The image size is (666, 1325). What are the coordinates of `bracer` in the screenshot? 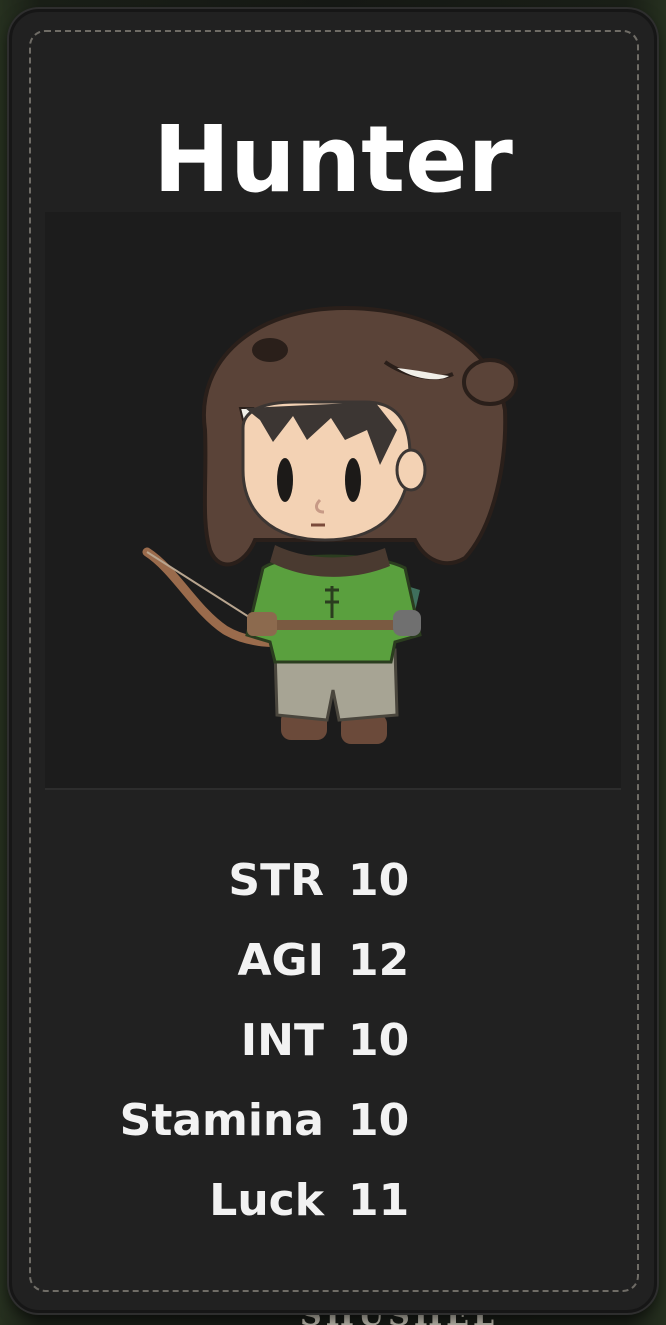 It's located at (262, 624).